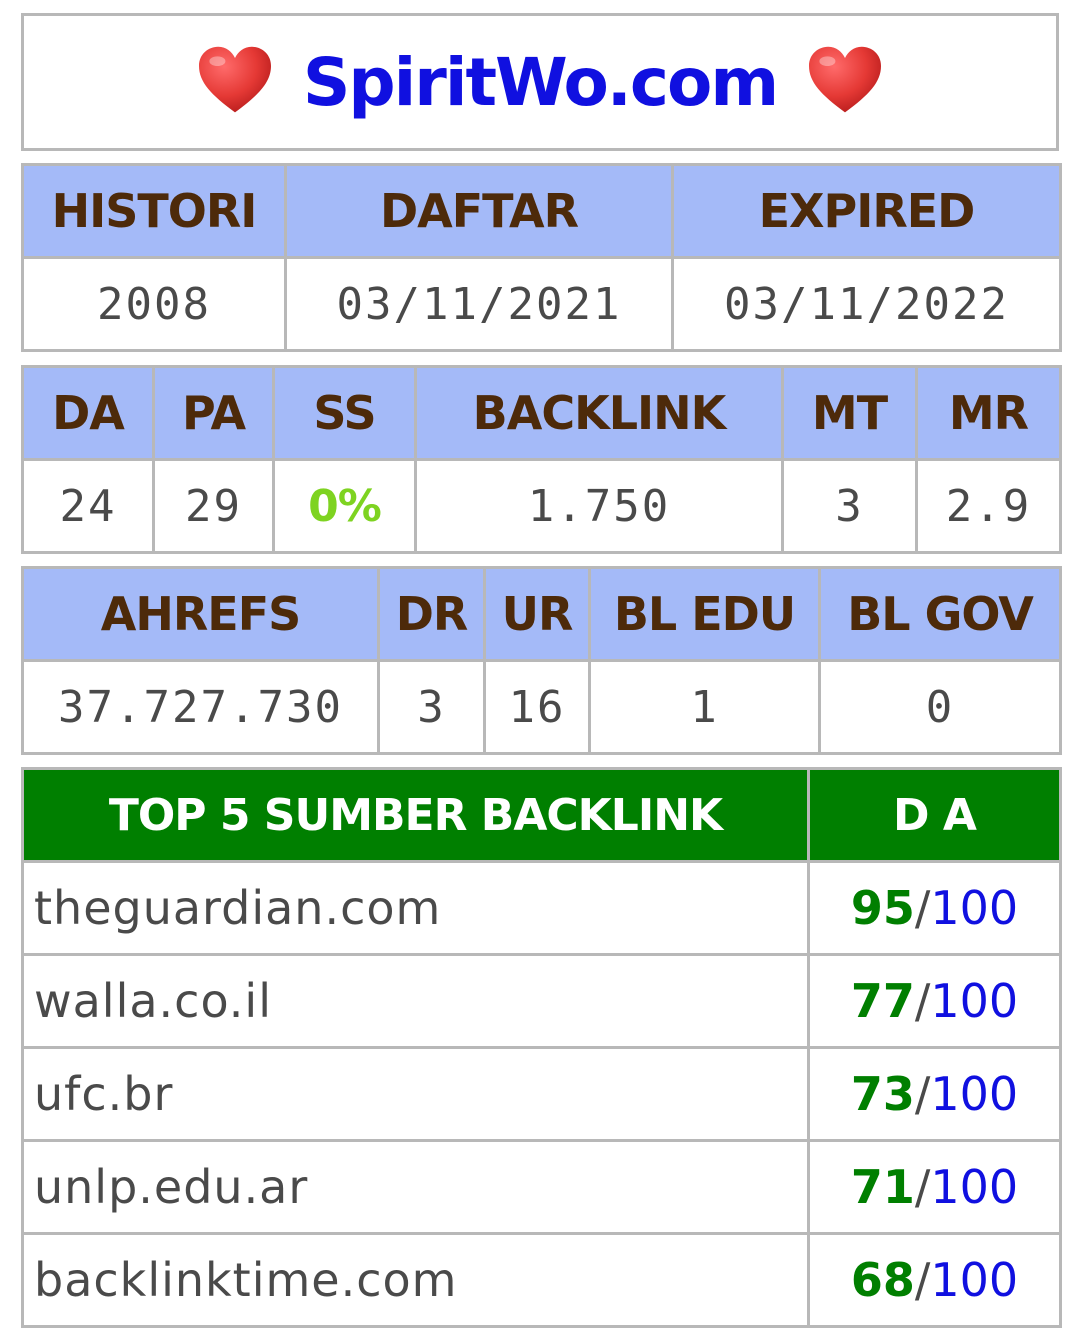  What do you see at coordinates (154, 211) in the screenshot?
I see `histori-header: HISTORI` at bounding box center [154, 211].